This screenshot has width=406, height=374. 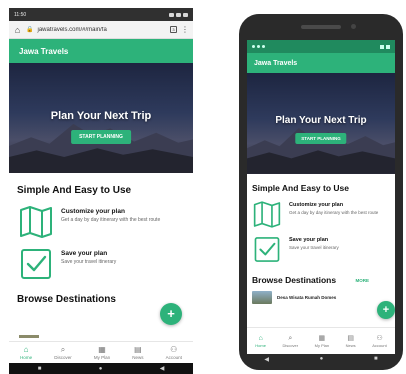 I want to click on phone-camera, so click(x=353, y=26).